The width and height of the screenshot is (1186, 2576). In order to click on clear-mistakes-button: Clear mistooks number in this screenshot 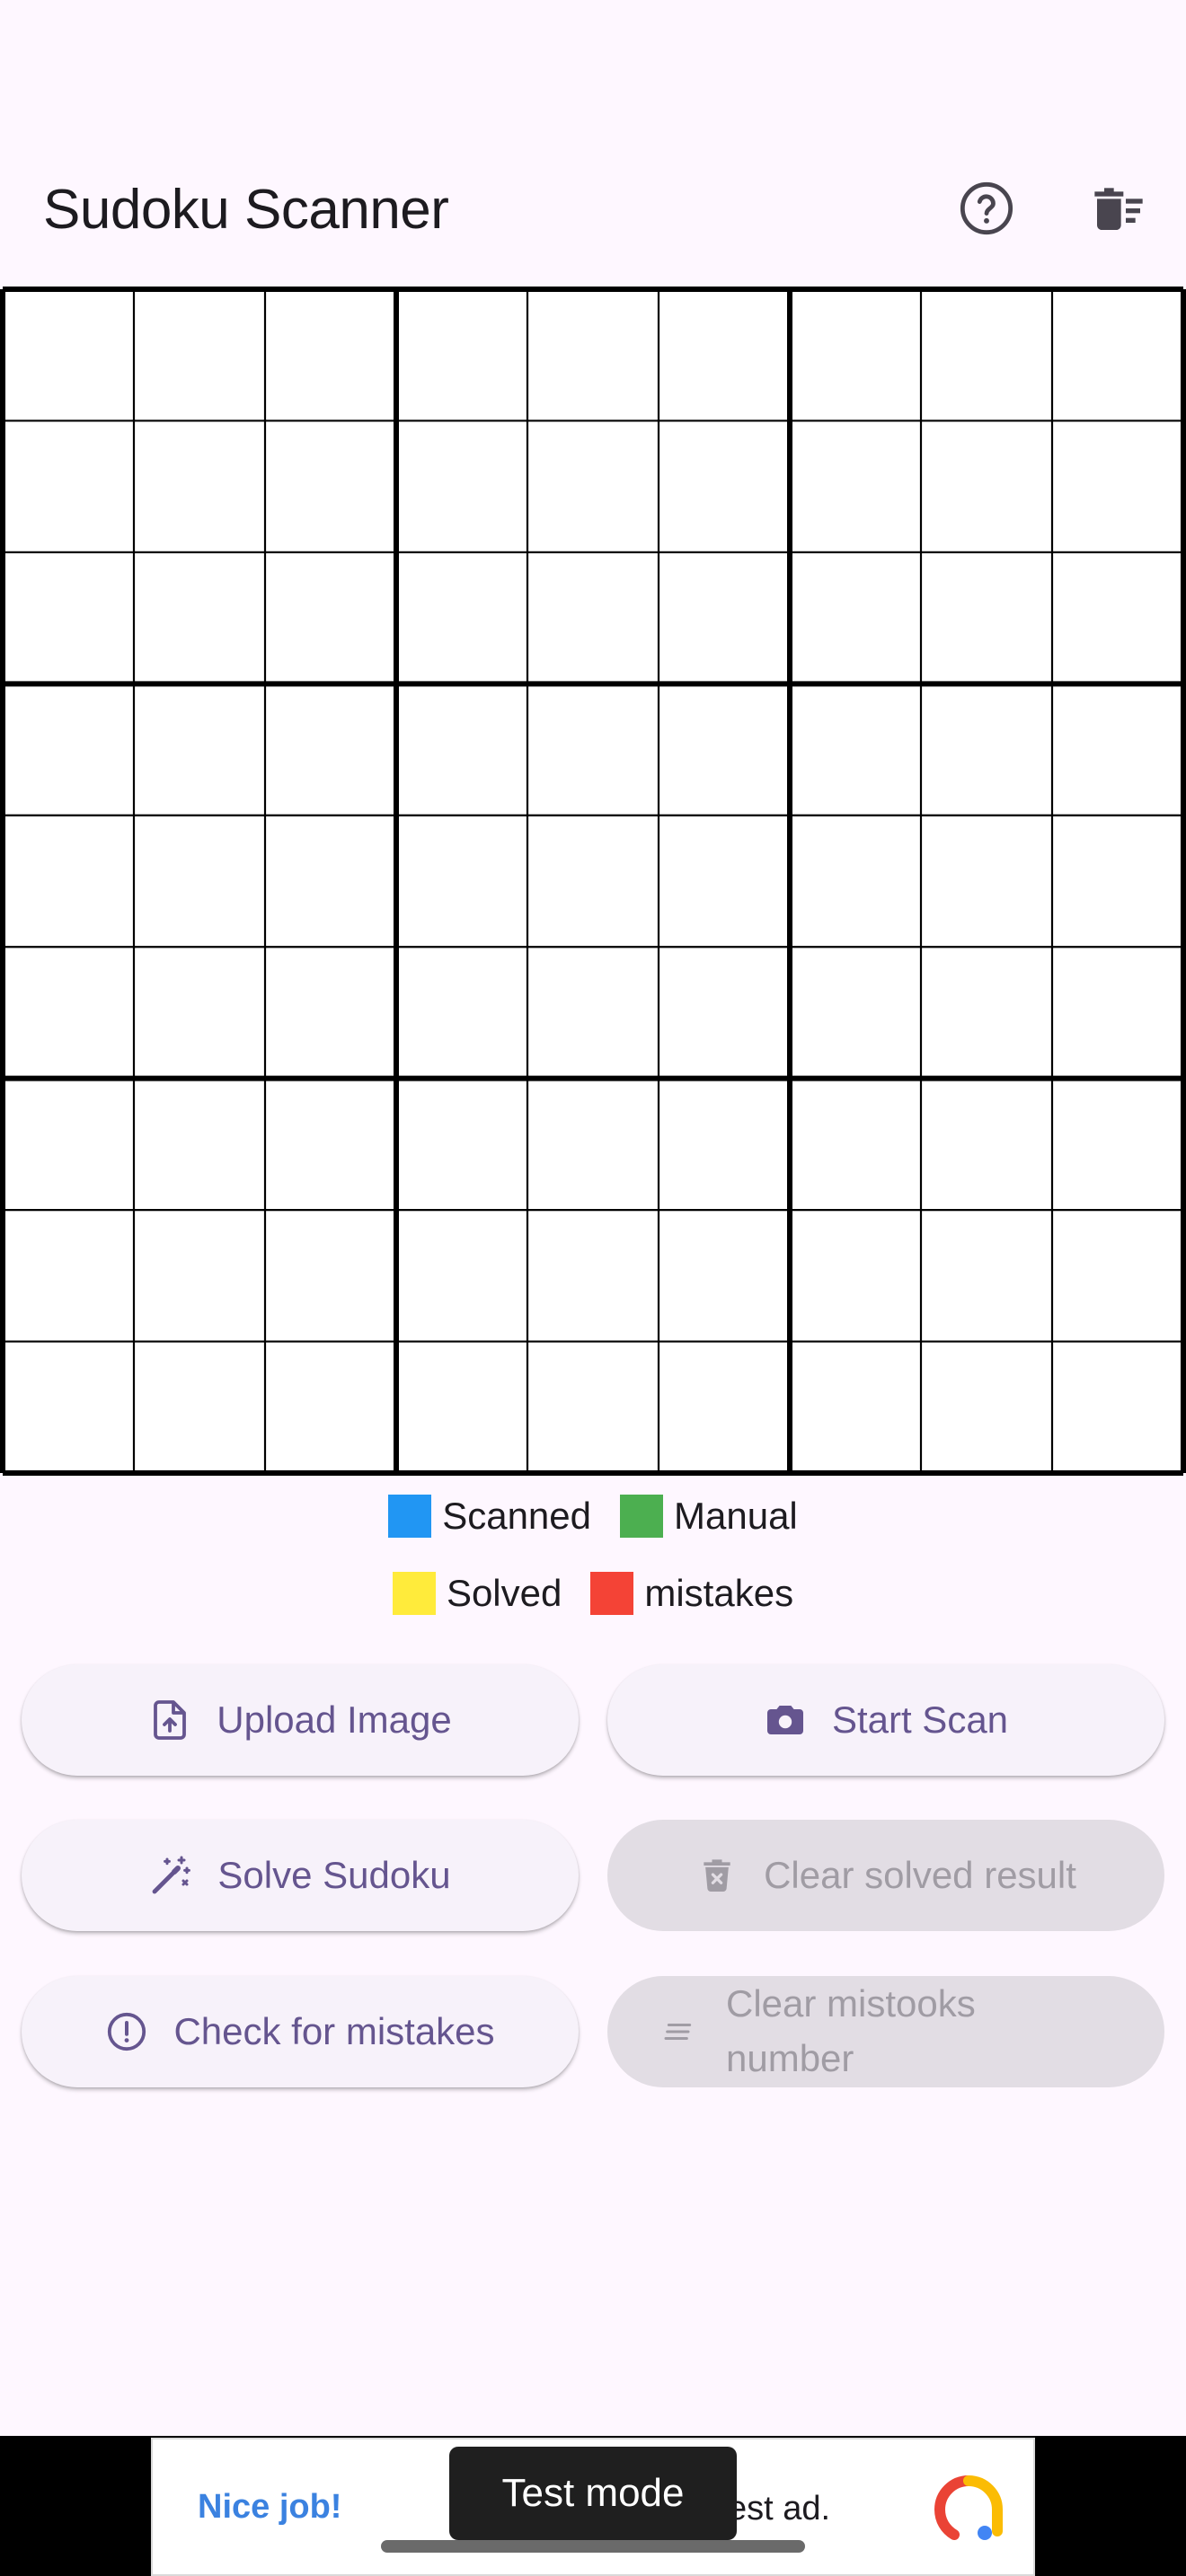, I will do `click(885, 2031)`.